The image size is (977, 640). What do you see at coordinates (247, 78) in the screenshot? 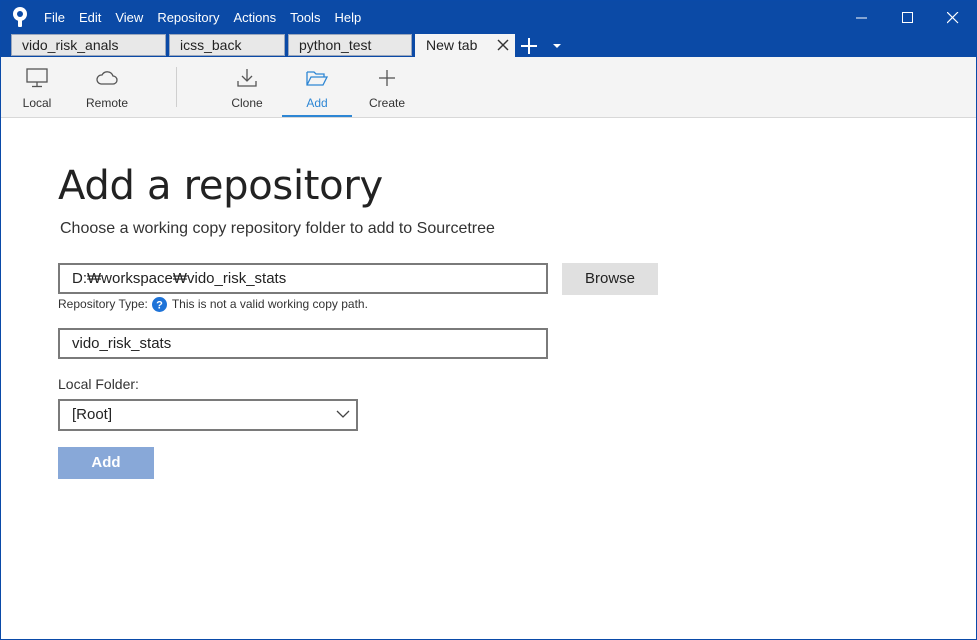
I see `download-icon` at bounding box center [247, 78].